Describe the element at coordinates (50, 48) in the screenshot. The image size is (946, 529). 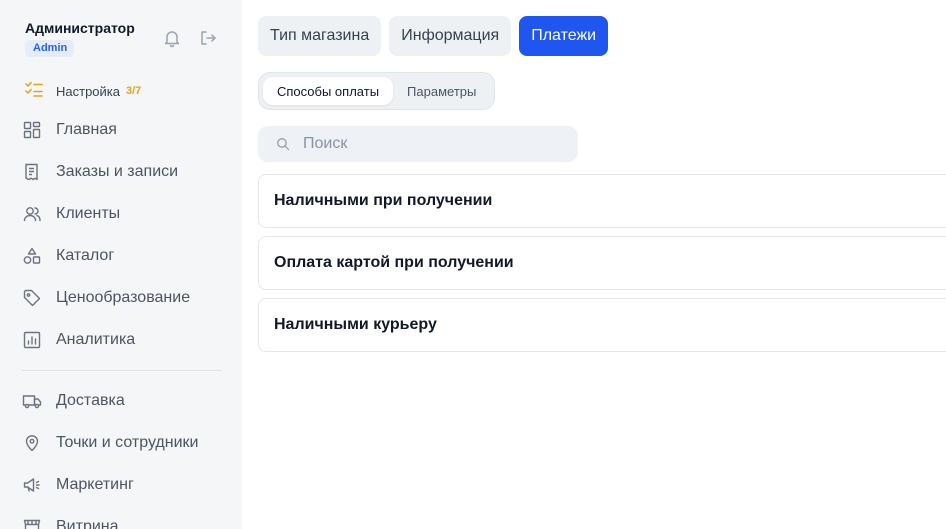
I see `role-badge: Admin` at that location.